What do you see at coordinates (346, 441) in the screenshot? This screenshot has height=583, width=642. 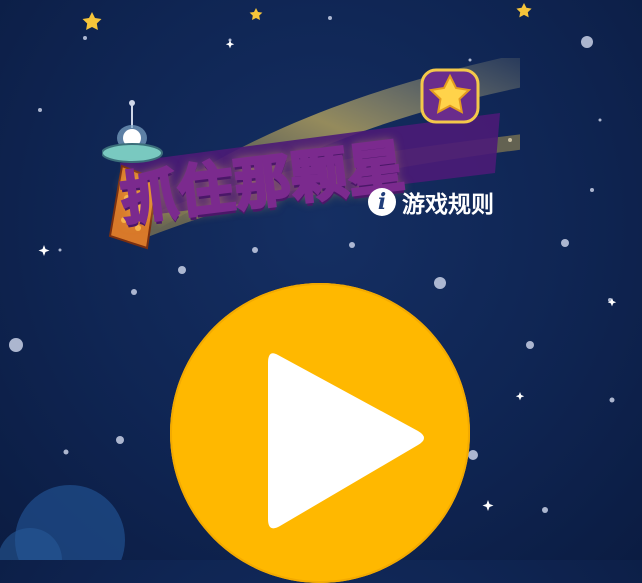 I see `play-icon` at bounding box center [346, 441].